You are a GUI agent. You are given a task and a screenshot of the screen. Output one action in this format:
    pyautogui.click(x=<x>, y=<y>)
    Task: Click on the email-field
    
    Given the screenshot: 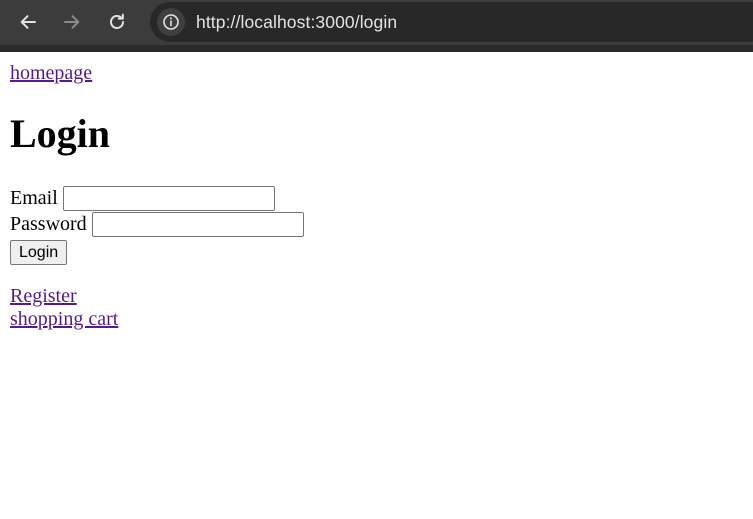 What is the action you would take?
    pyautogui.click(x=168, y=198)
    